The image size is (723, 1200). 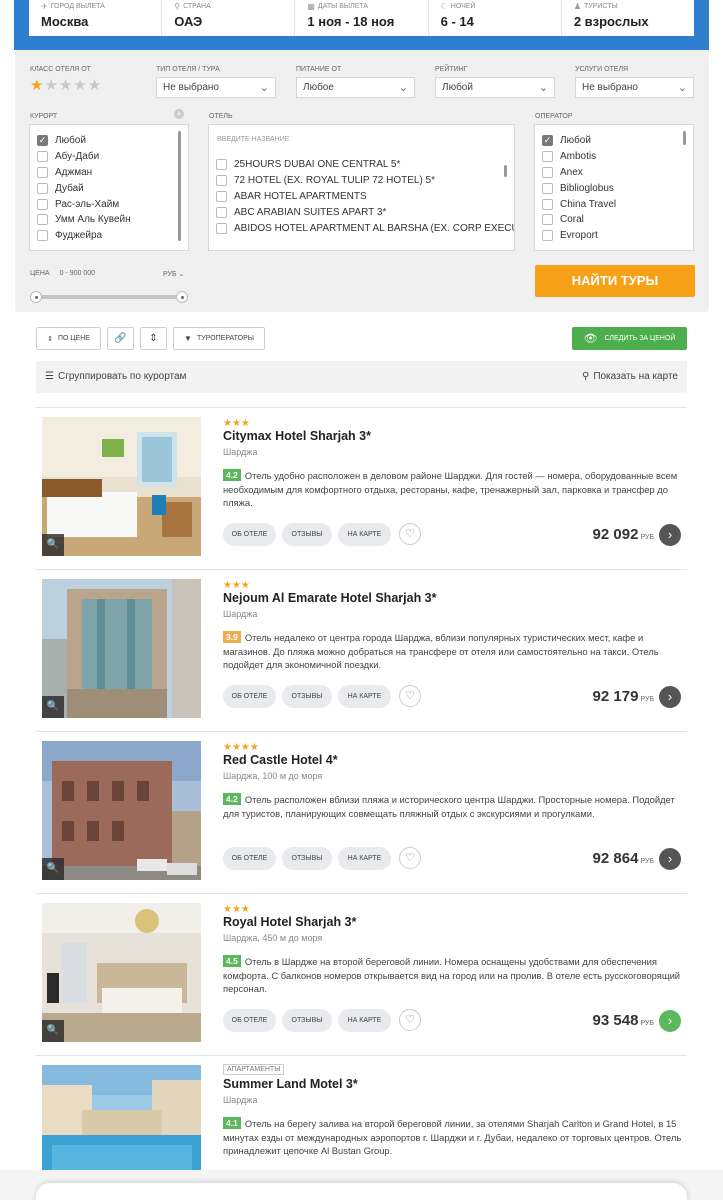 What do you see at coordinates (36, 297) in the screenshot?
I see `price-min-handle` at bounding box center [36, 297].